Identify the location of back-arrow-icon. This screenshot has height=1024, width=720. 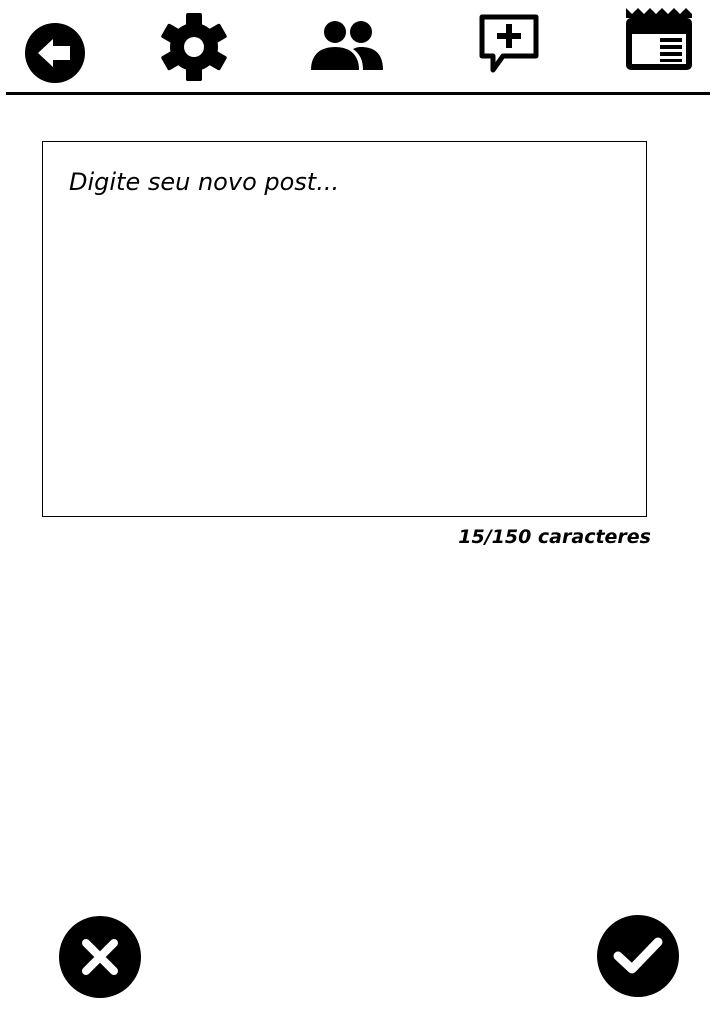
(55, 53).